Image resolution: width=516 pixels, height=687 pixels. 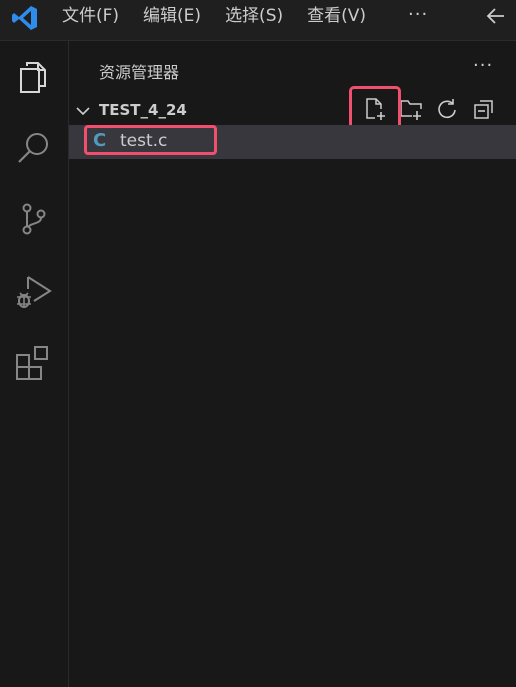 I want to click on new-folder-icon, so click(x=411, y=109).